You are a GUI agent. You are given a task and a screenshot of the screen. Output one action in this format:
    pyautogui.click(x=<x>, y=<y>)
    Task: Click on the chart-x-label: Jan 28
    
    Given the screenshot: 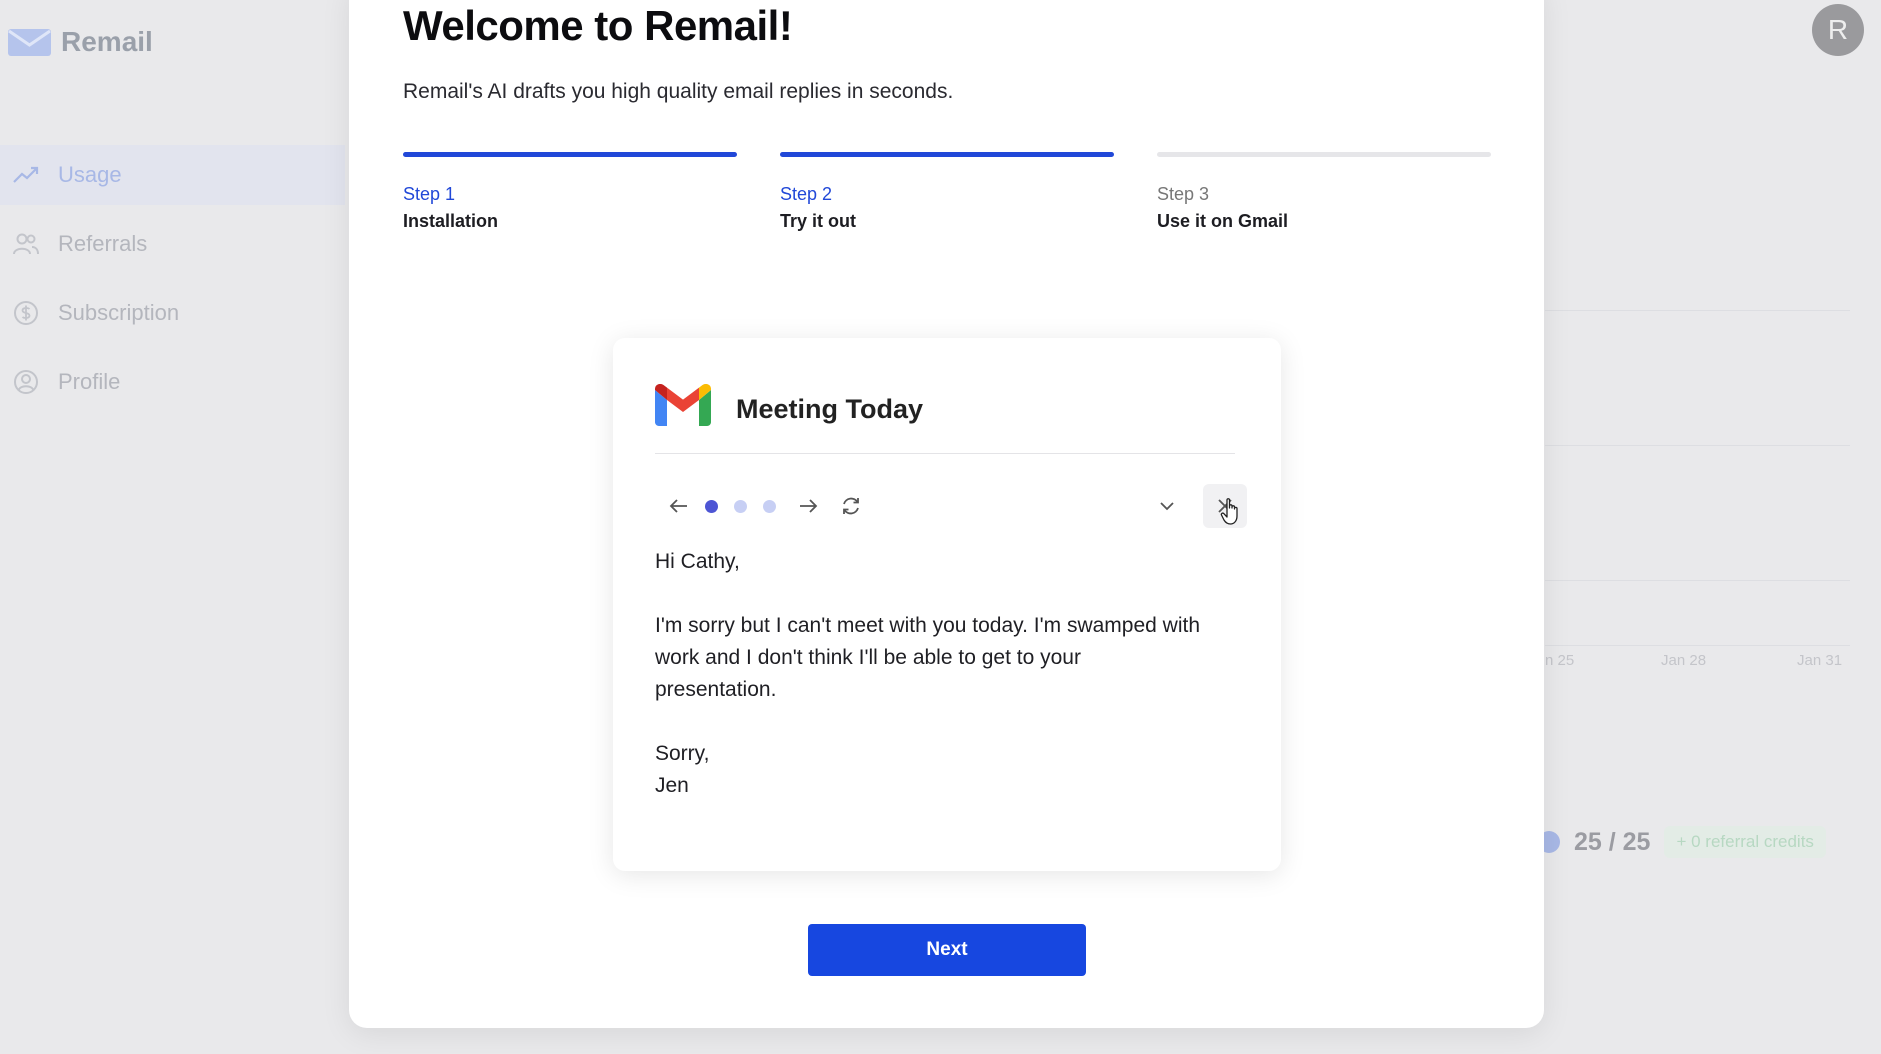 What is the action you would take?
    pyautogui.click(x=1684, y=660)
    